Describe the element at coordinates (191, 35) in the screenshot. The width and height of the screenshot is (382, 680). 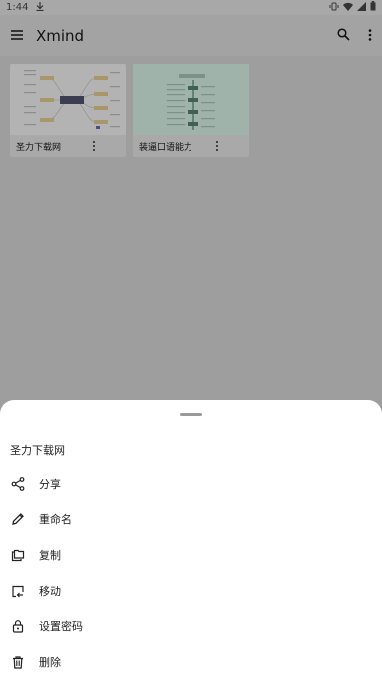
I see `app-bar: Xmind` at that location.